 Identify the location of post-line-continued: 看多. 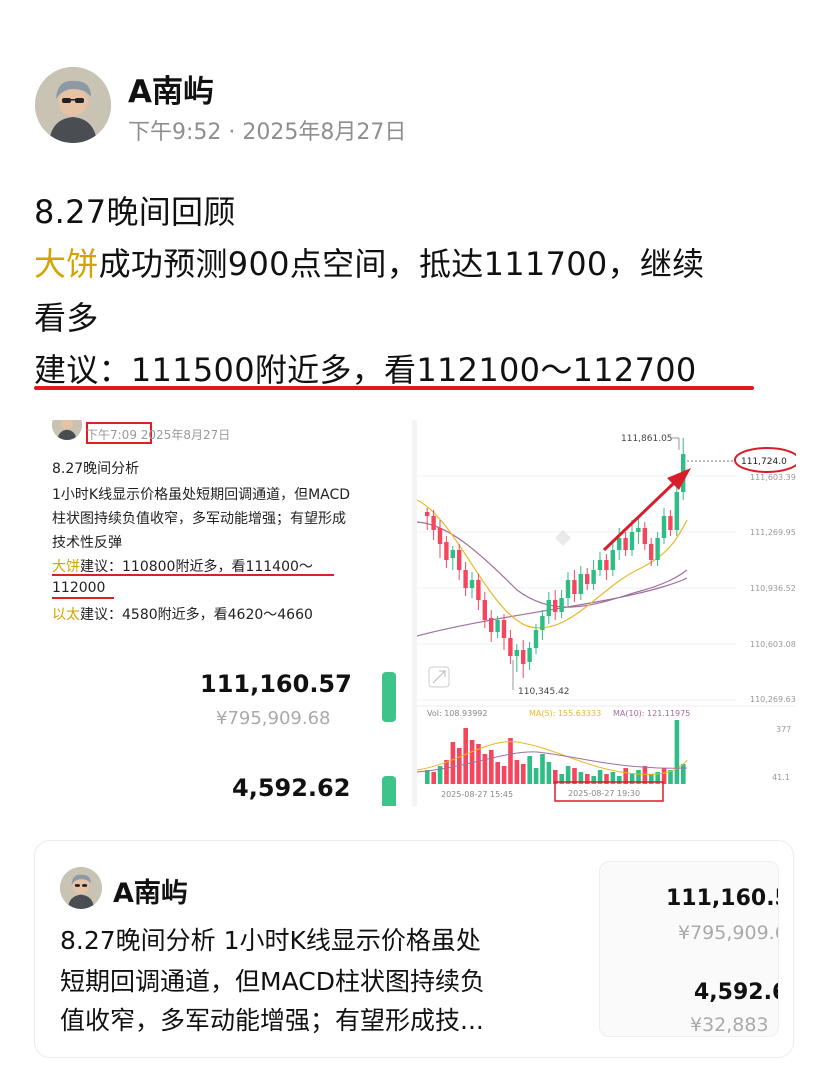
(66, 318).